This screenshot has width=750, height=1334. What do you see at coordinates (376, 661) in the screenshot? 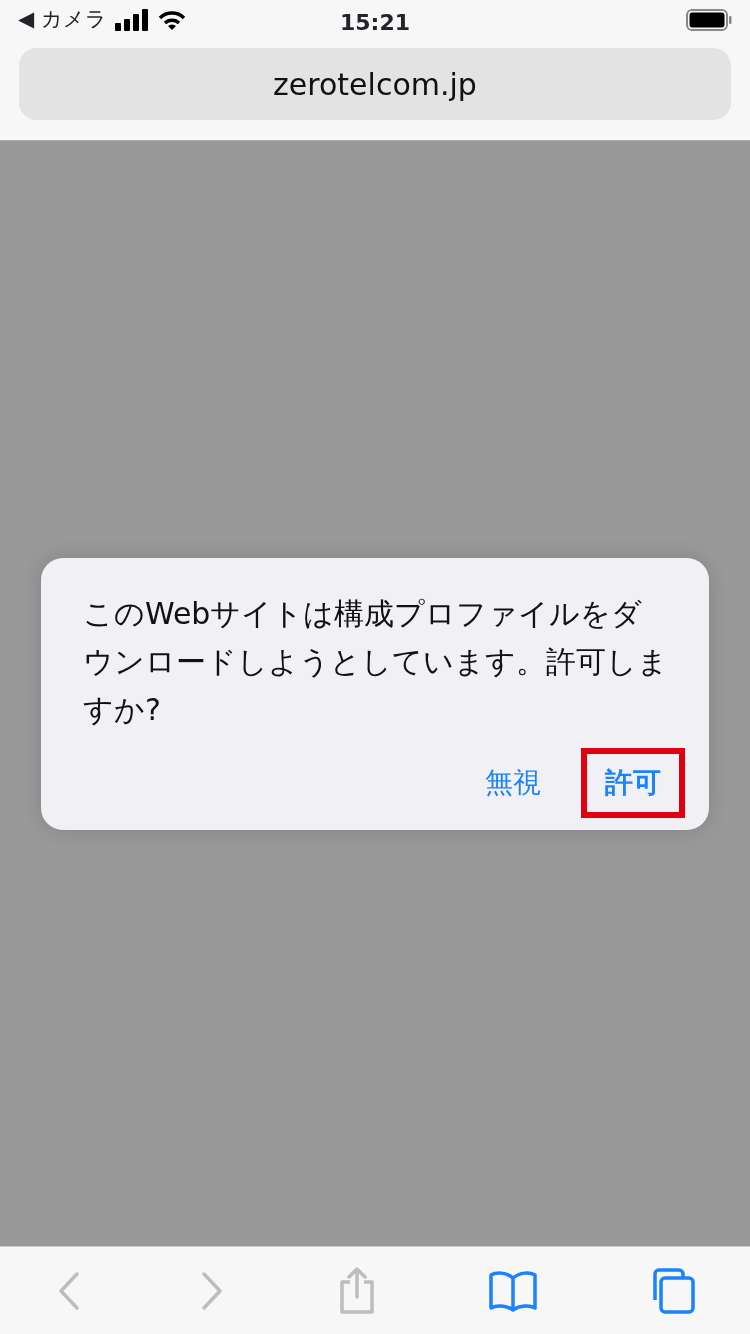
I see `dialog-message: このWebサイトは構成プロファイルをダウンロードしようとしています。許可しますか?` at bounding box center [376, 661].